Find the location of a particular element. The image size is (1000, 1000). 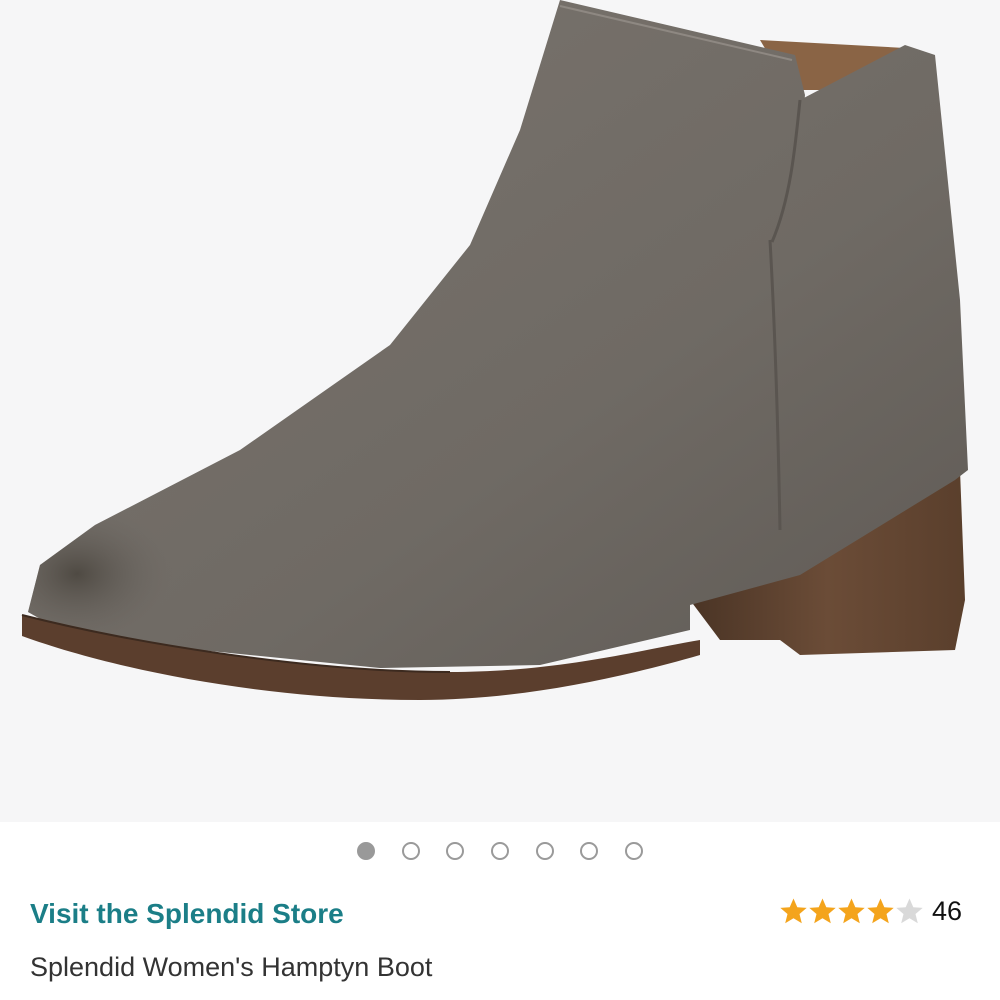

image-carousel-dots is located at coordinates (500, 855).